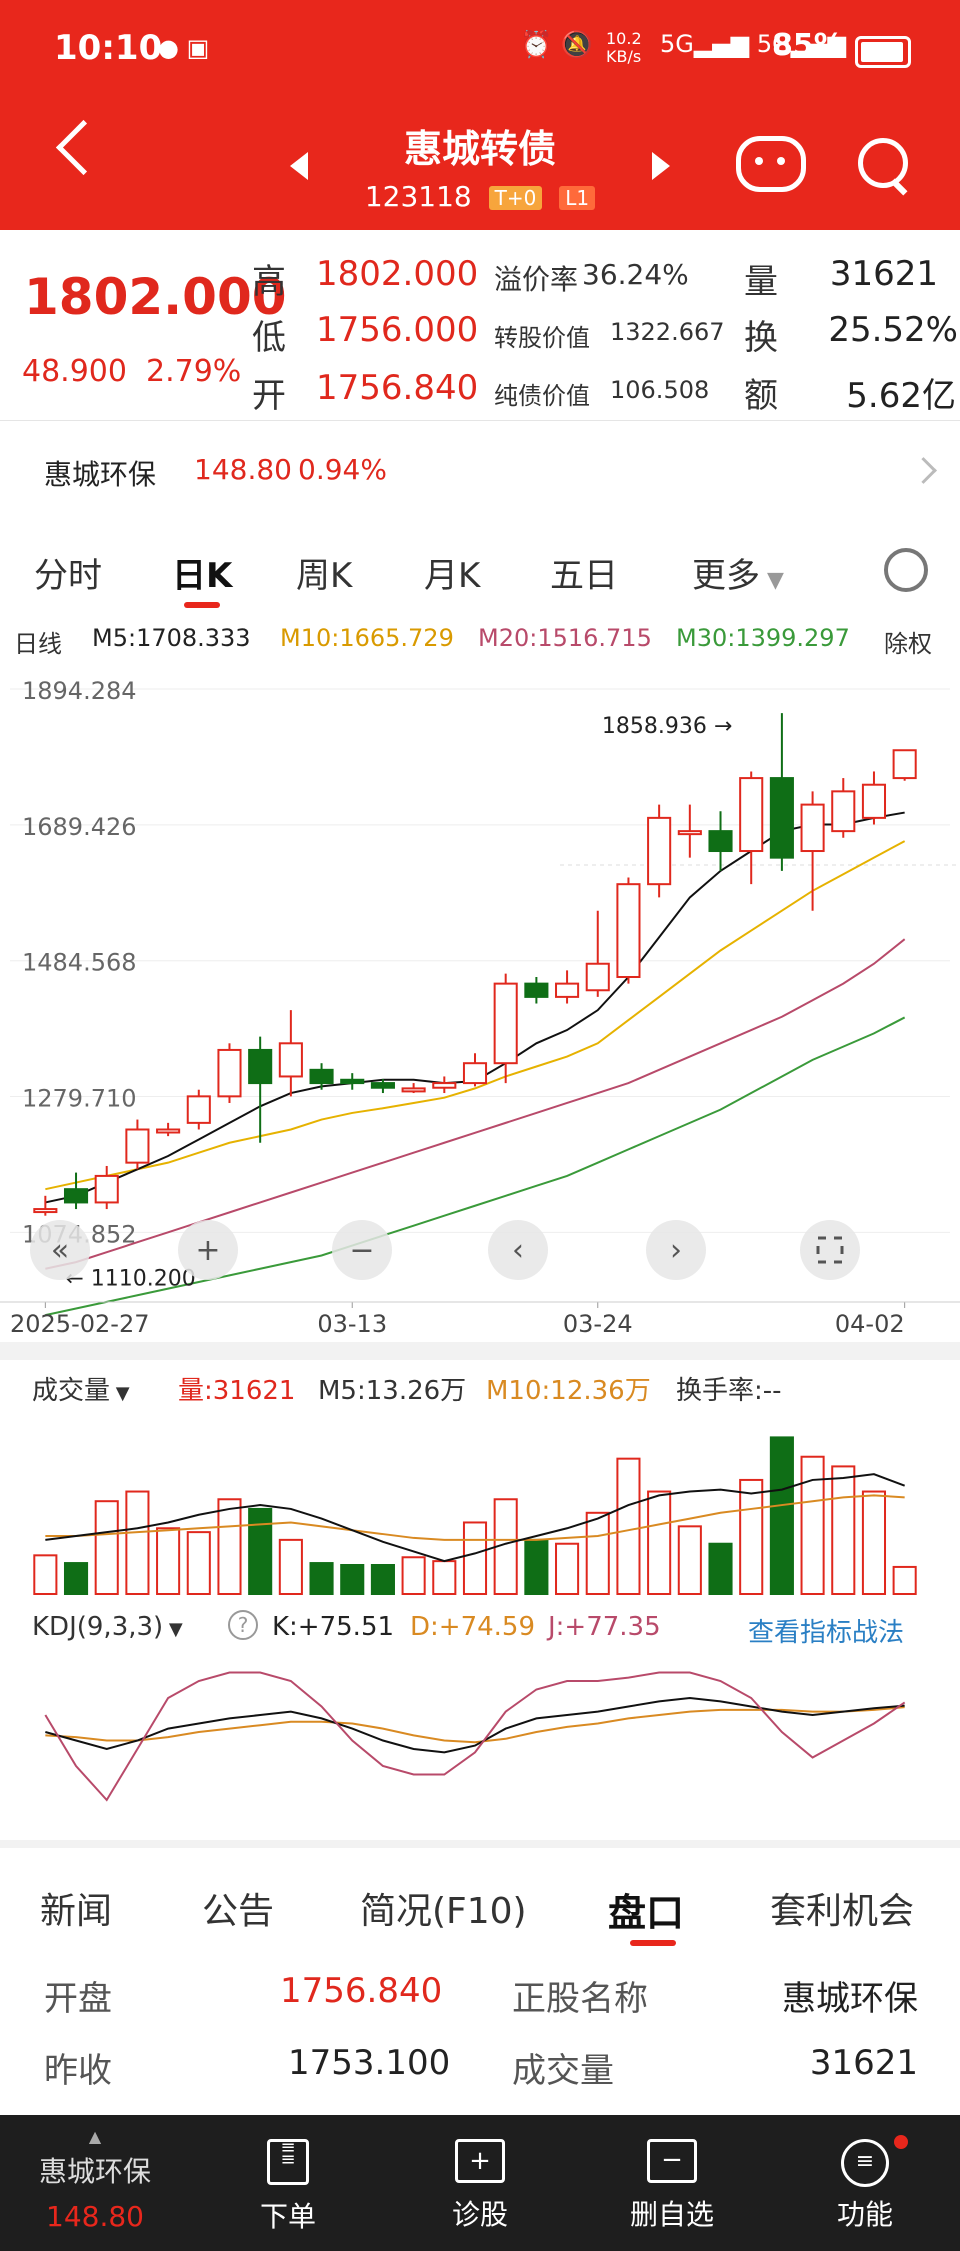 Image resolution: width=960 pixels, height=2251 pixels. I want to click on x-tick-label: 03-24, so click(598, 1324).